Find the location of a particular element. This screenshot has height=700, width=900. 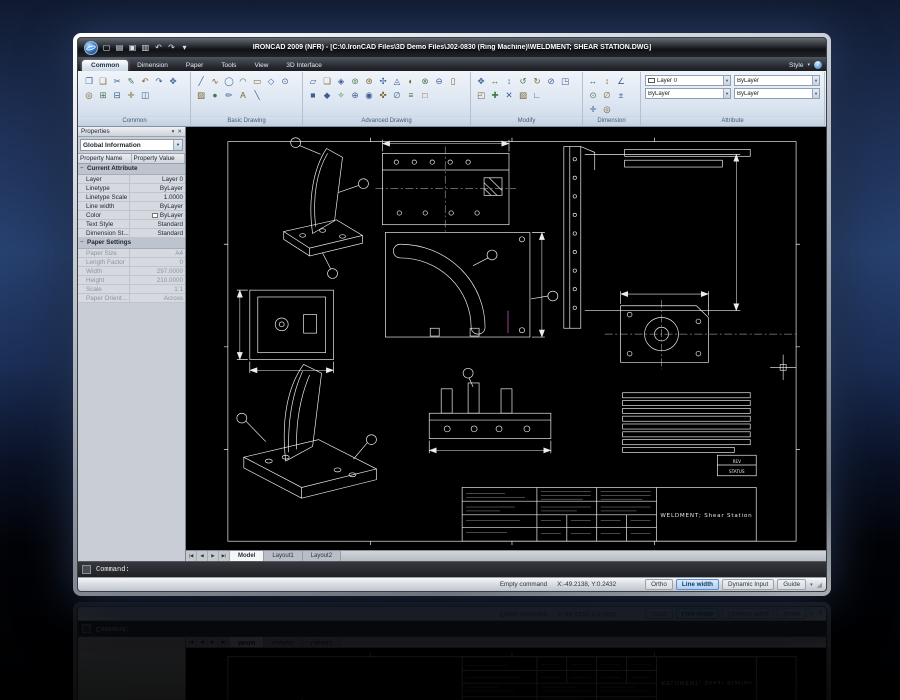

ribbon-tab: Dimension is located at coordinates (152, 65).